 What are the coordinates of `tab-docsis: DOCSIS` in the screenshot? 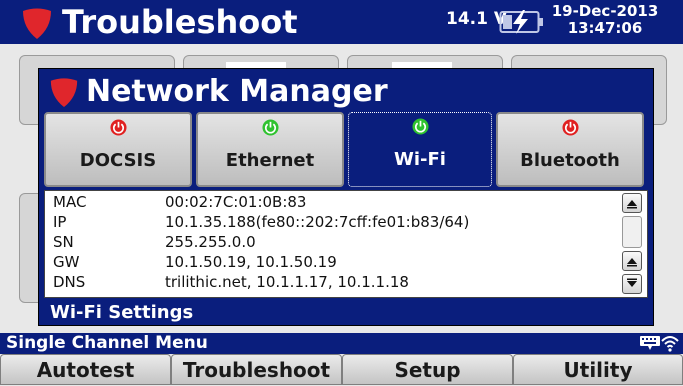 It's located at (118, 149).